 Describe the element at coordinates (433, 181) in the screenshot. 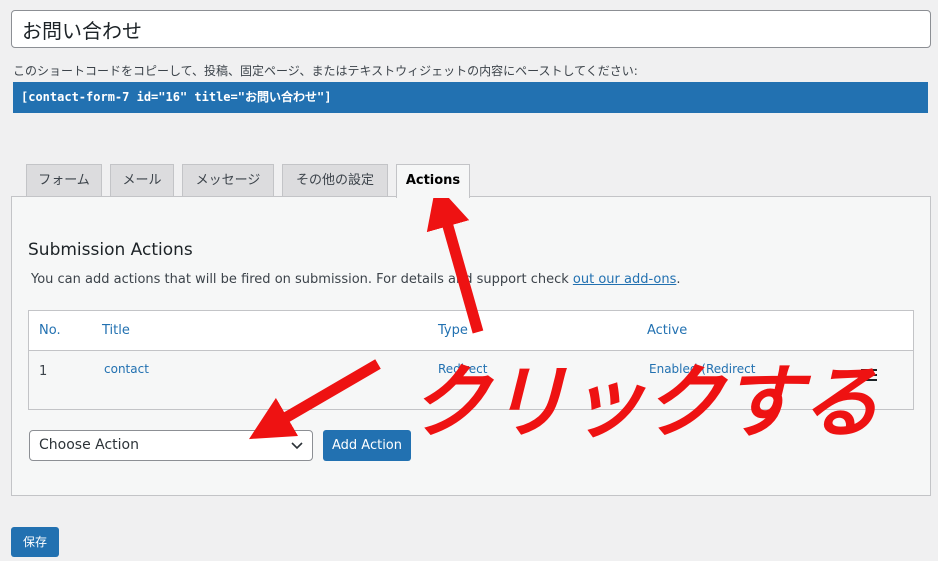

I see `tab-actions: Actions` at that location.